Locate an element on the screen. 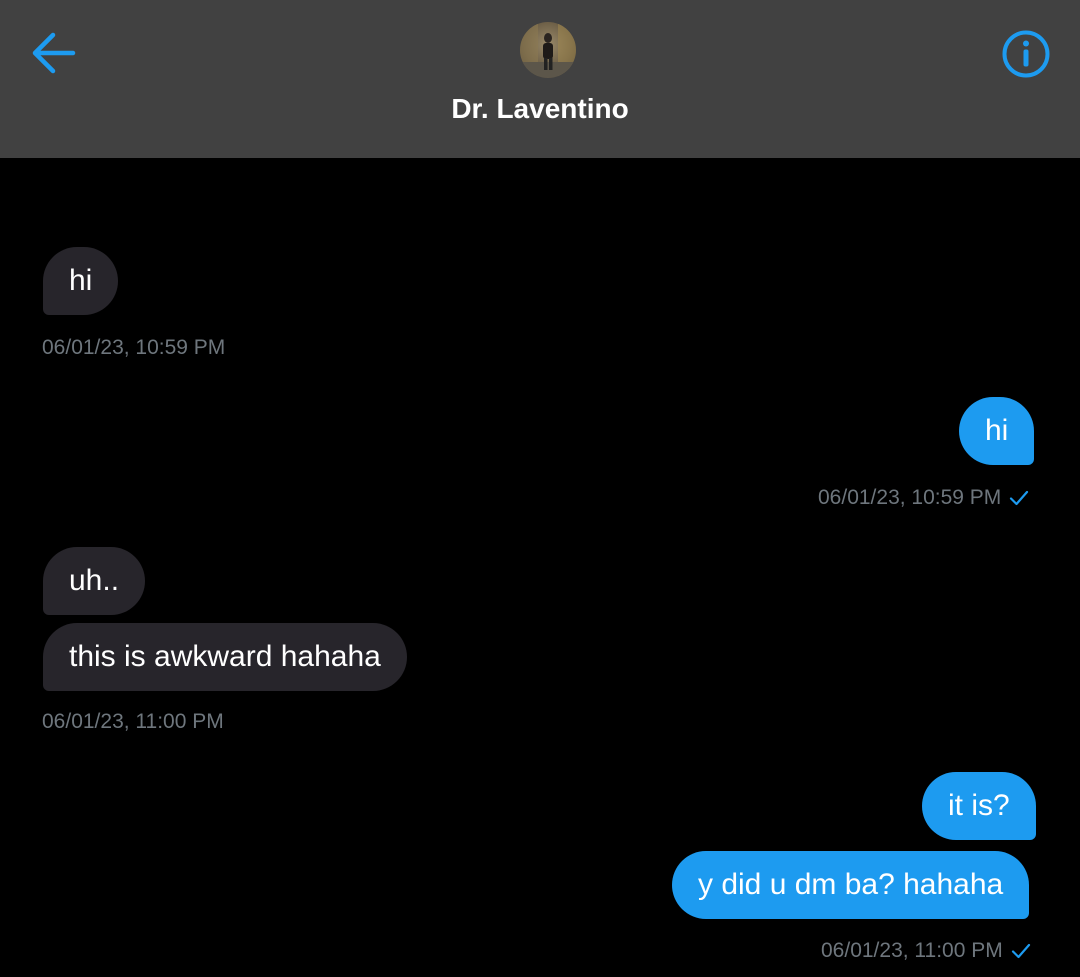 Image resolution: width=1080 pixels, height=977 pixels. info-button is located at coordinates (1026, 54).